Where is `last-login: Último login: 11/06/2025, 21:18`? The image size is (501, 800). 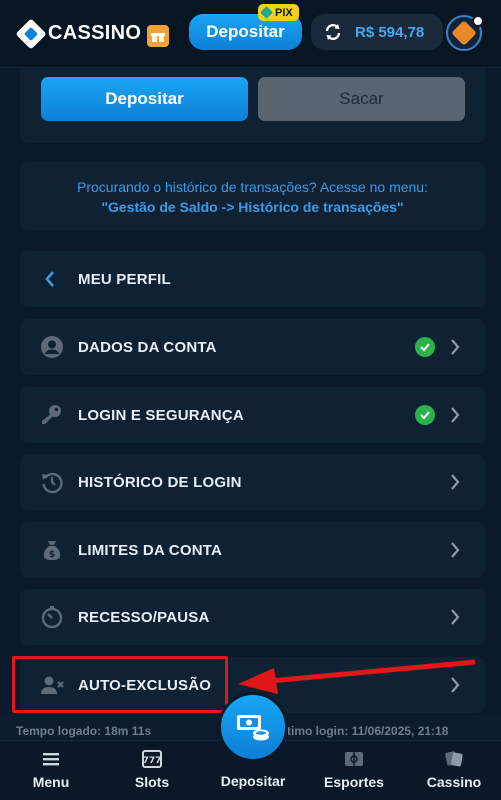 last-login: Último login: 11/06/2025, 21:18 is located at coordinates (362, 731).